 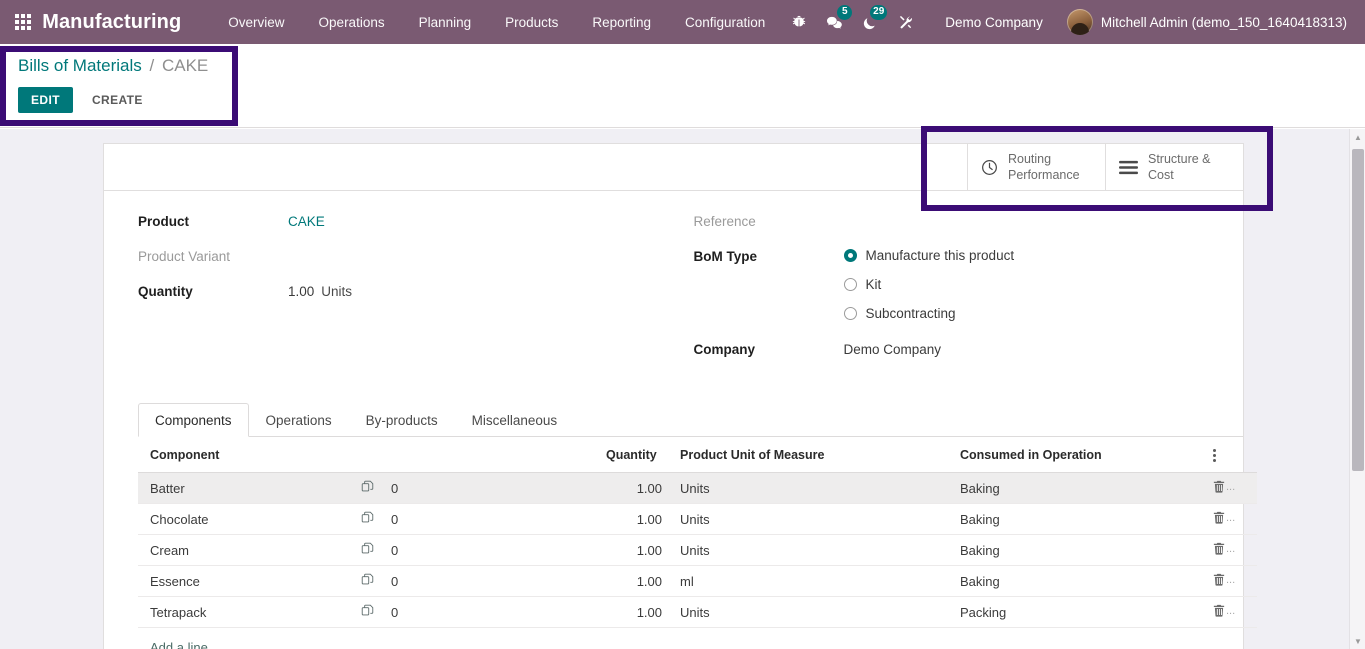 I want to click on column-header-uom: Product Unit of Measure, so click(x=810, y=455).